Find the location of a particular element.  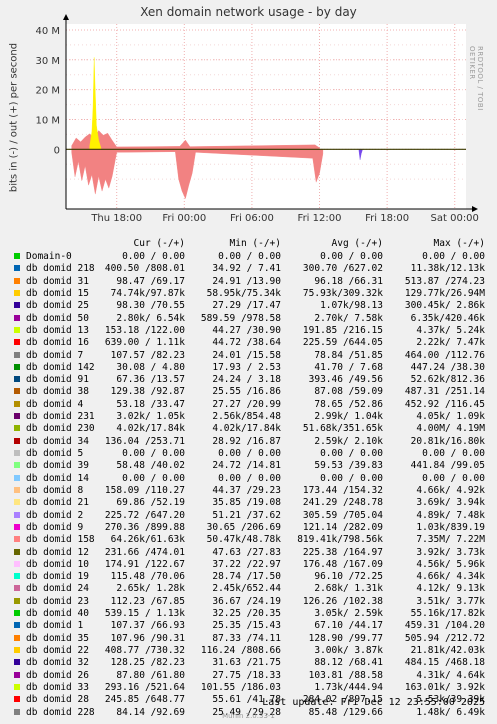

x-tick-label: Fri 12:00 is located at coordinates (320, 218).